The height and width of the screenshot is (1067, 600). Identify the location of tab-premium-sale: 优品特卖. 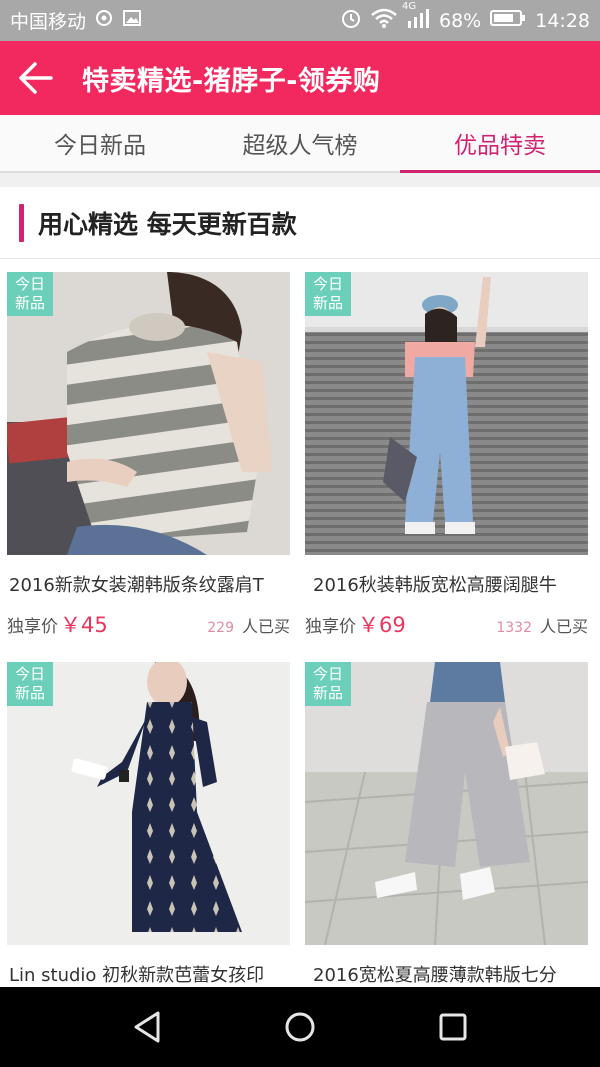
(500, 144).